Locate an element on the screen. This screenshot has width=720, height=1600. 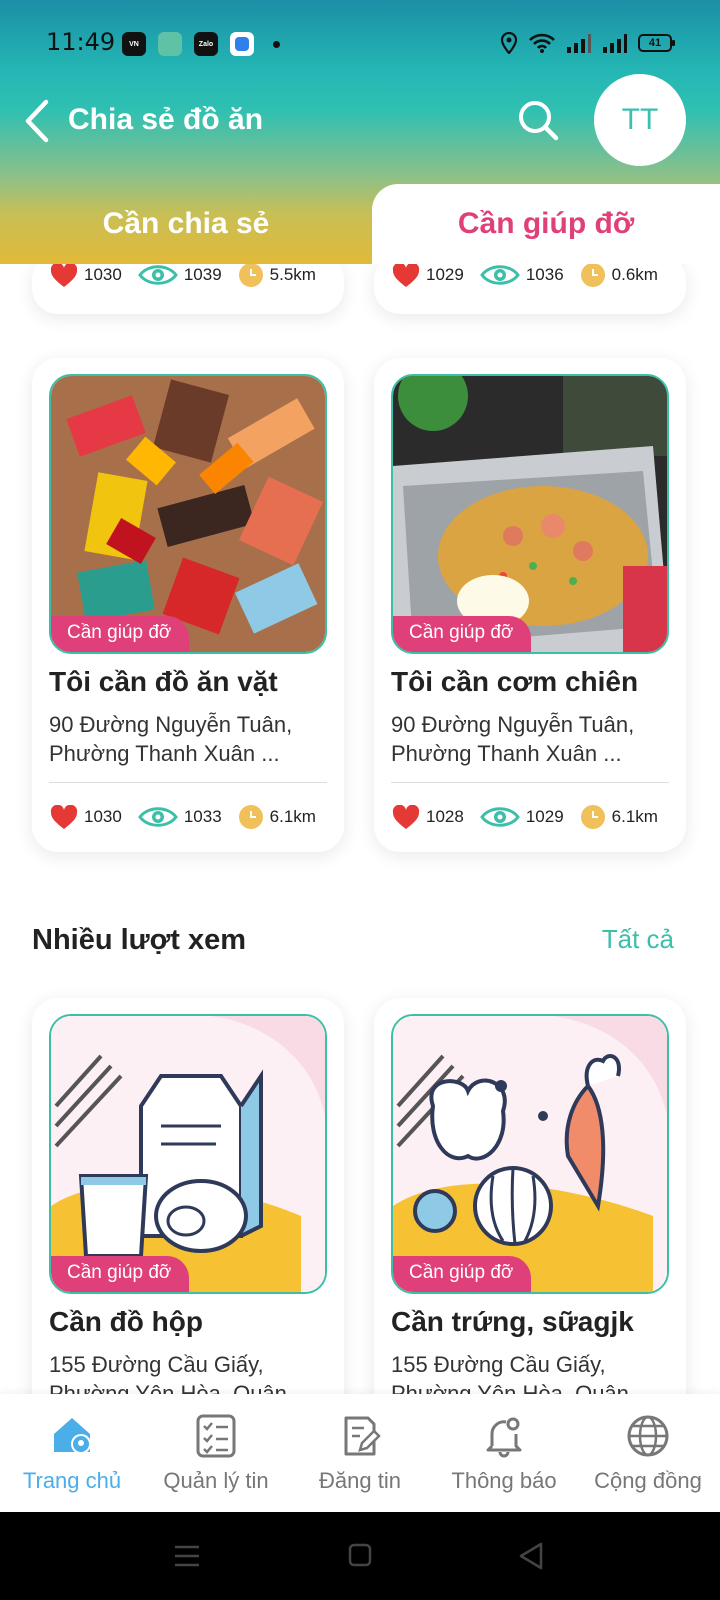
nav-item-home: Trang chủ is located at coordinates (72, 1453).